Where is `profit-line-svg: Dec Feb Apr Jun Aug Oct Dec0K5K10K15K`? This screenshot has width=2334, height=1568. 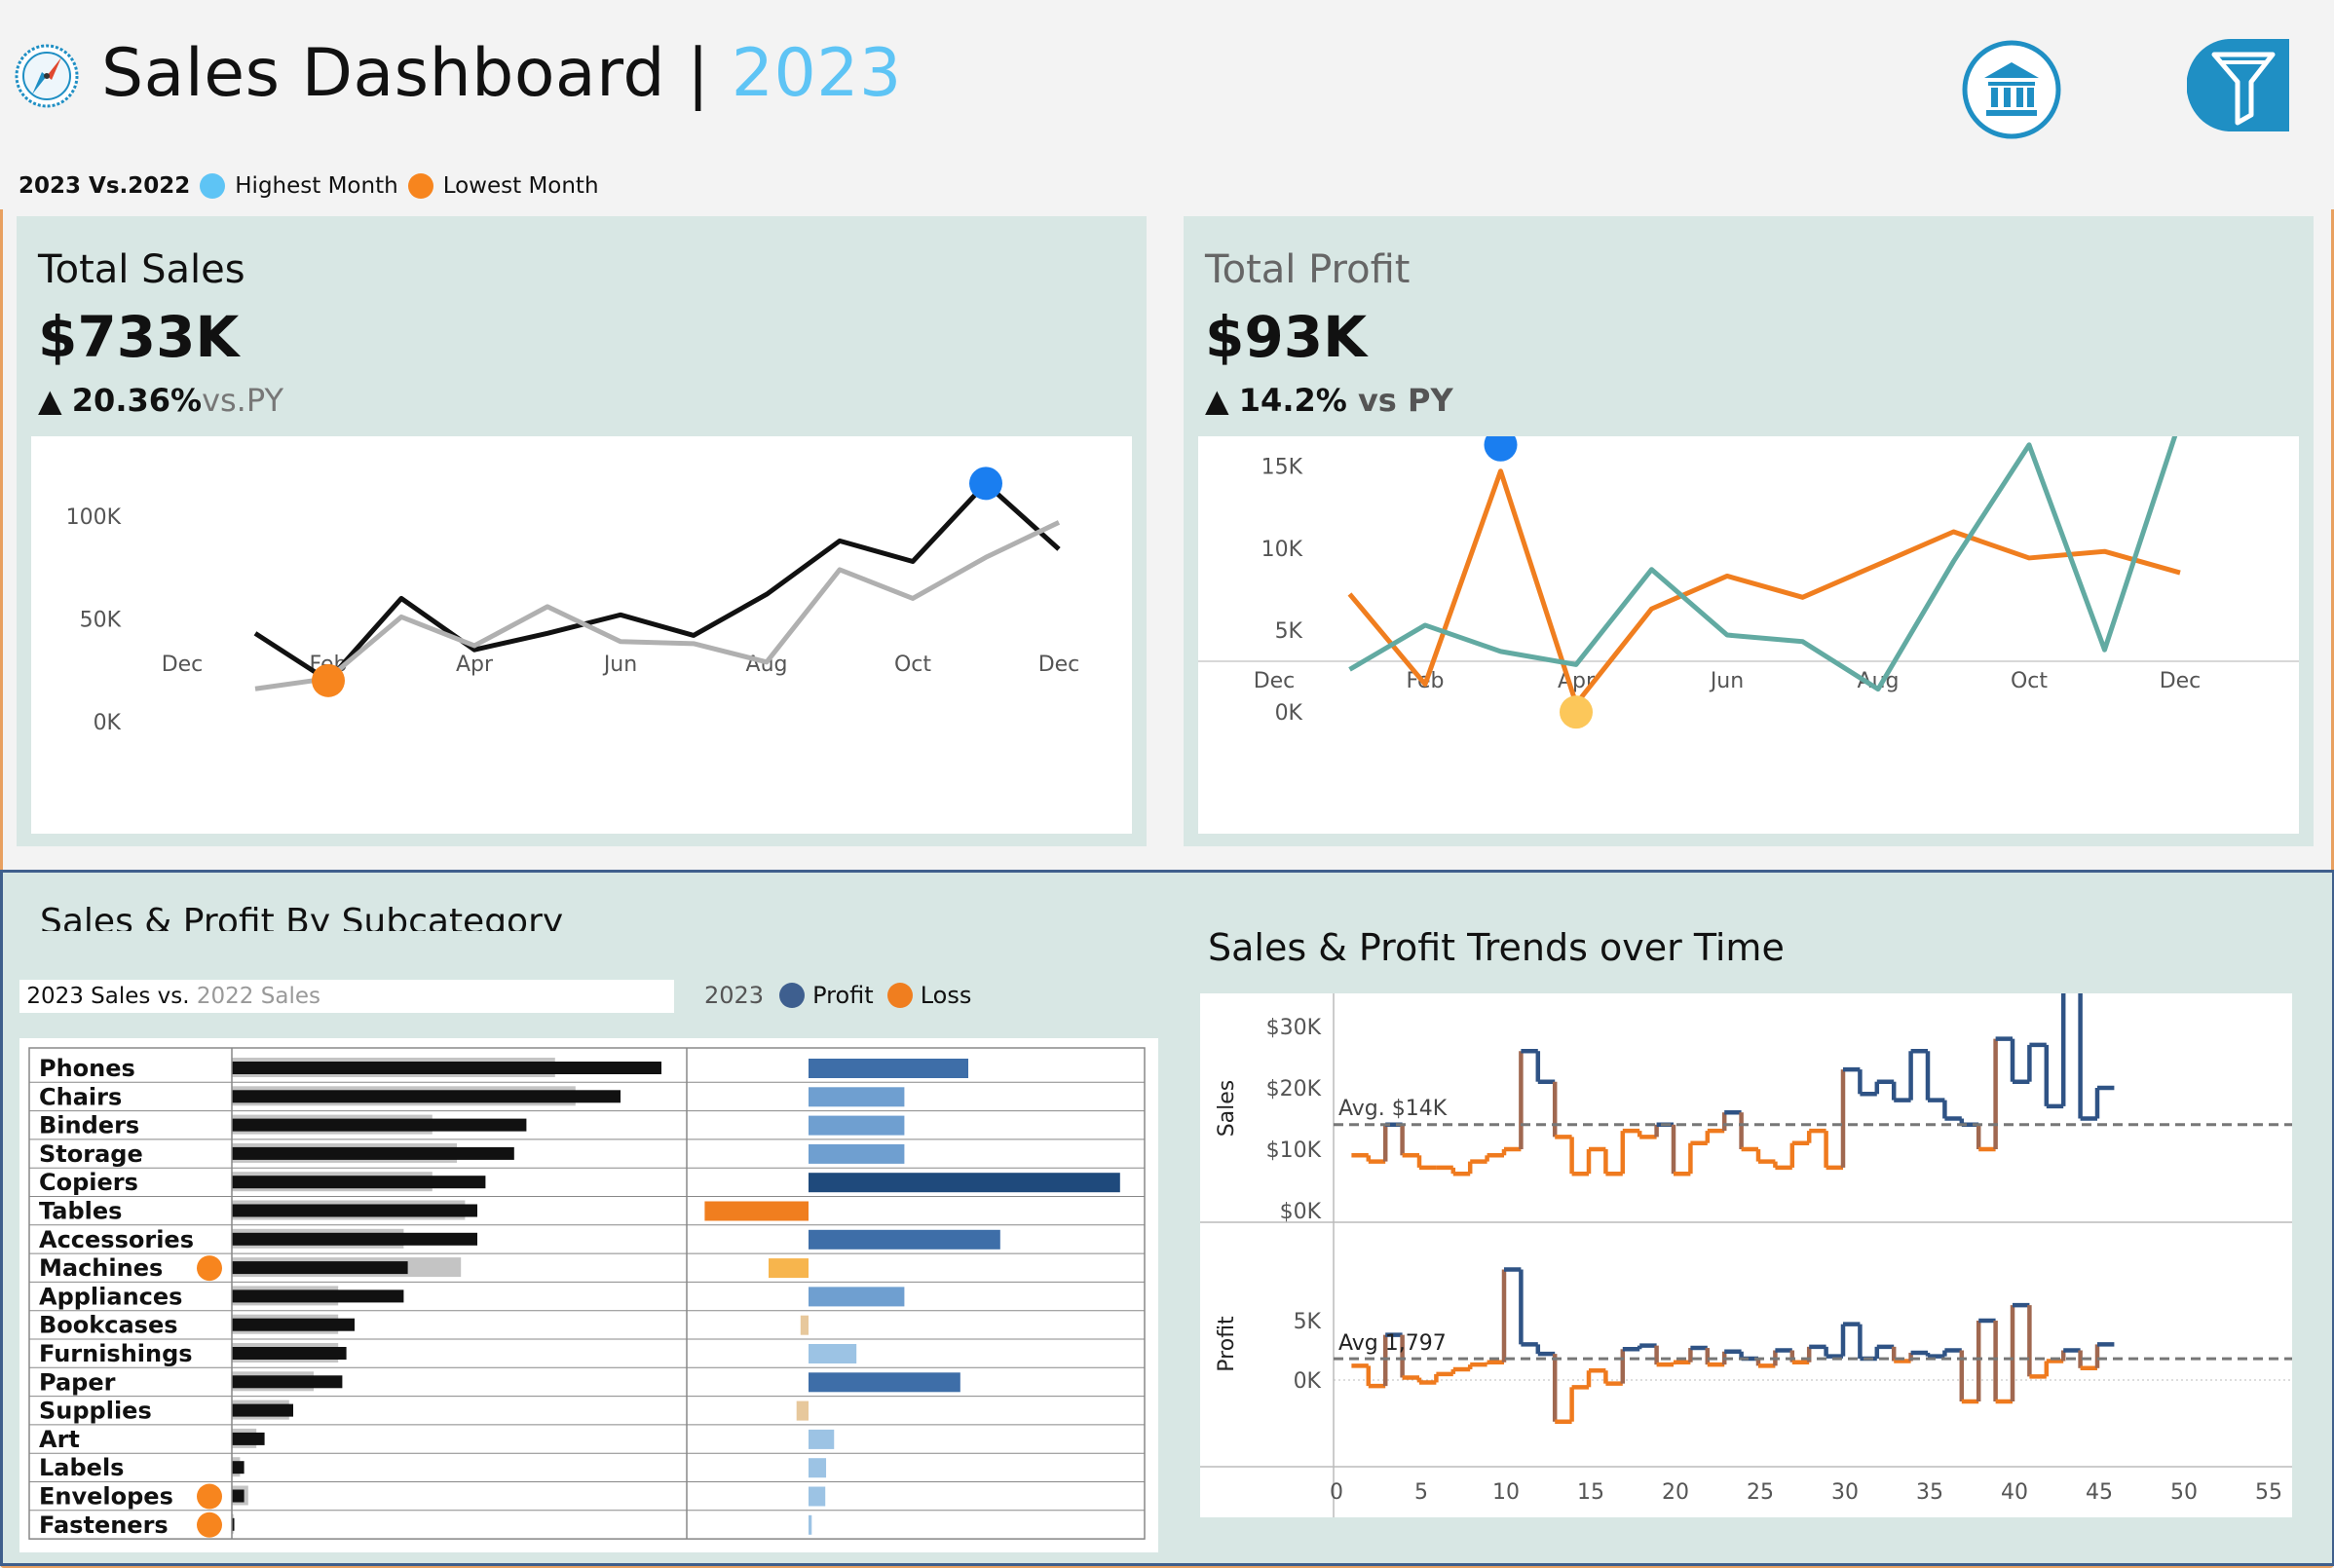 profit-line-svg: Dec Feb Apr Jun Aug Oct Dec0K5K10K15K is located at coordinates (1748, 574).